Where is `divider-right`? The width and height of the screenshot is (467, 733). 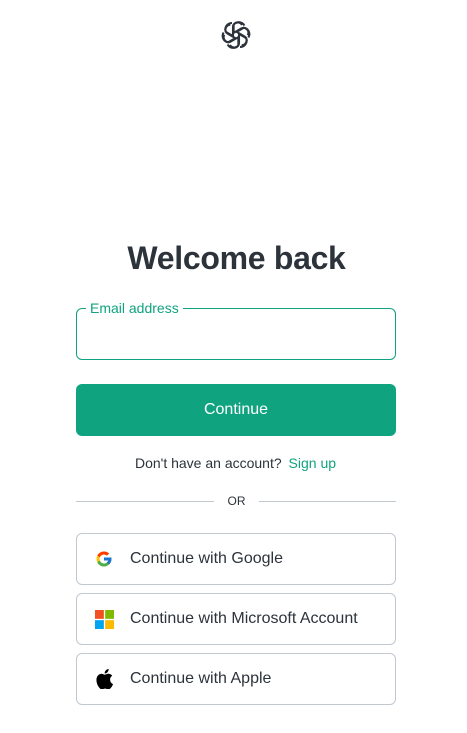 divider-right is located at coordinates (327, 501).